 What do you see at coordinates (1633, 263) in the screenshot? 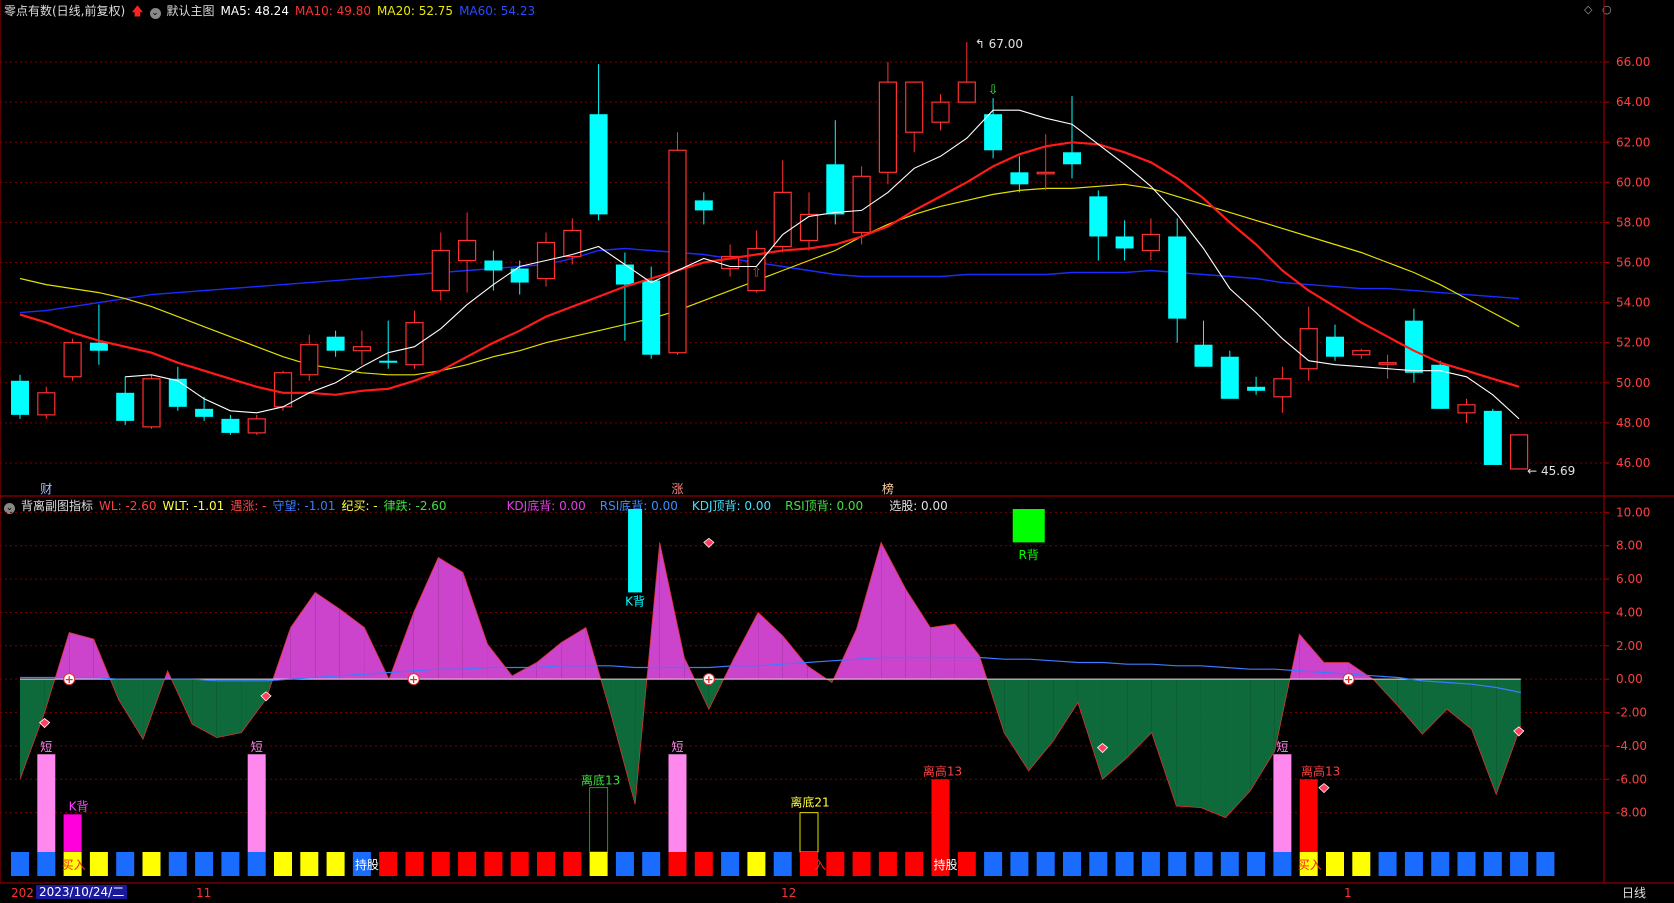
I see `price-tick-label: 56.00` at bounding box center [1633, 263].